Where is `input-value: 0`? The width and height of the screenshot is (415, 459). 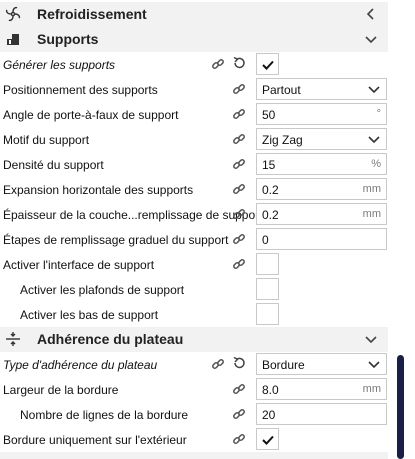 input-value: 0 is located at coordinates (265, 240).